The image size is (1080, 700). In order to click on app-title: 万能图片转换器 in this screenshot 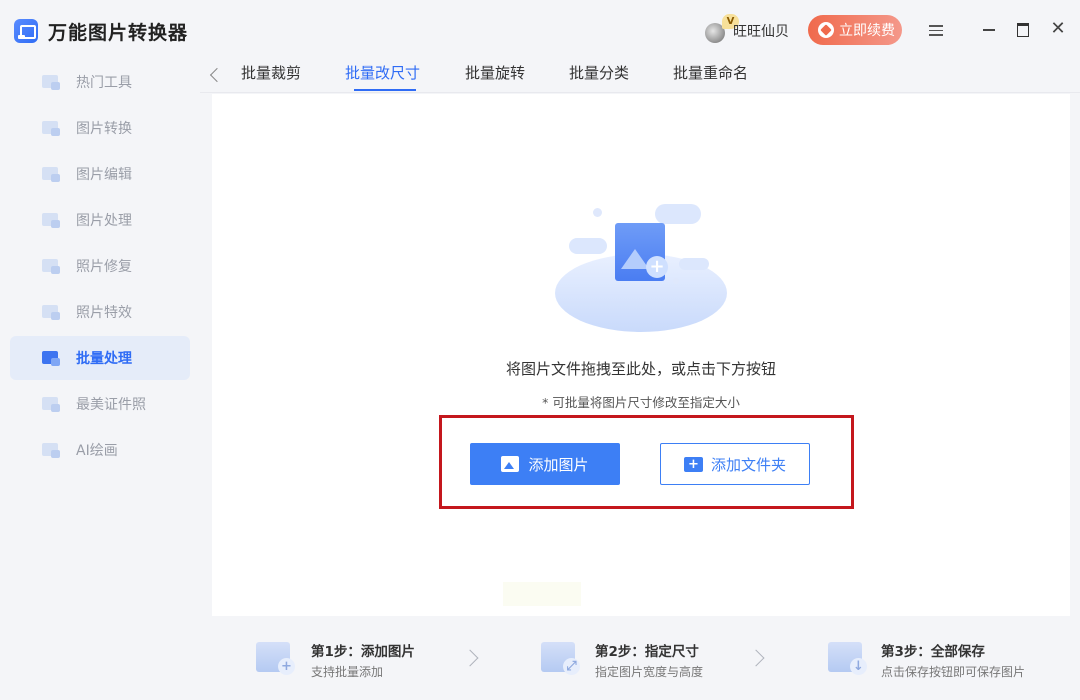, I will do `click(118, 33)`.